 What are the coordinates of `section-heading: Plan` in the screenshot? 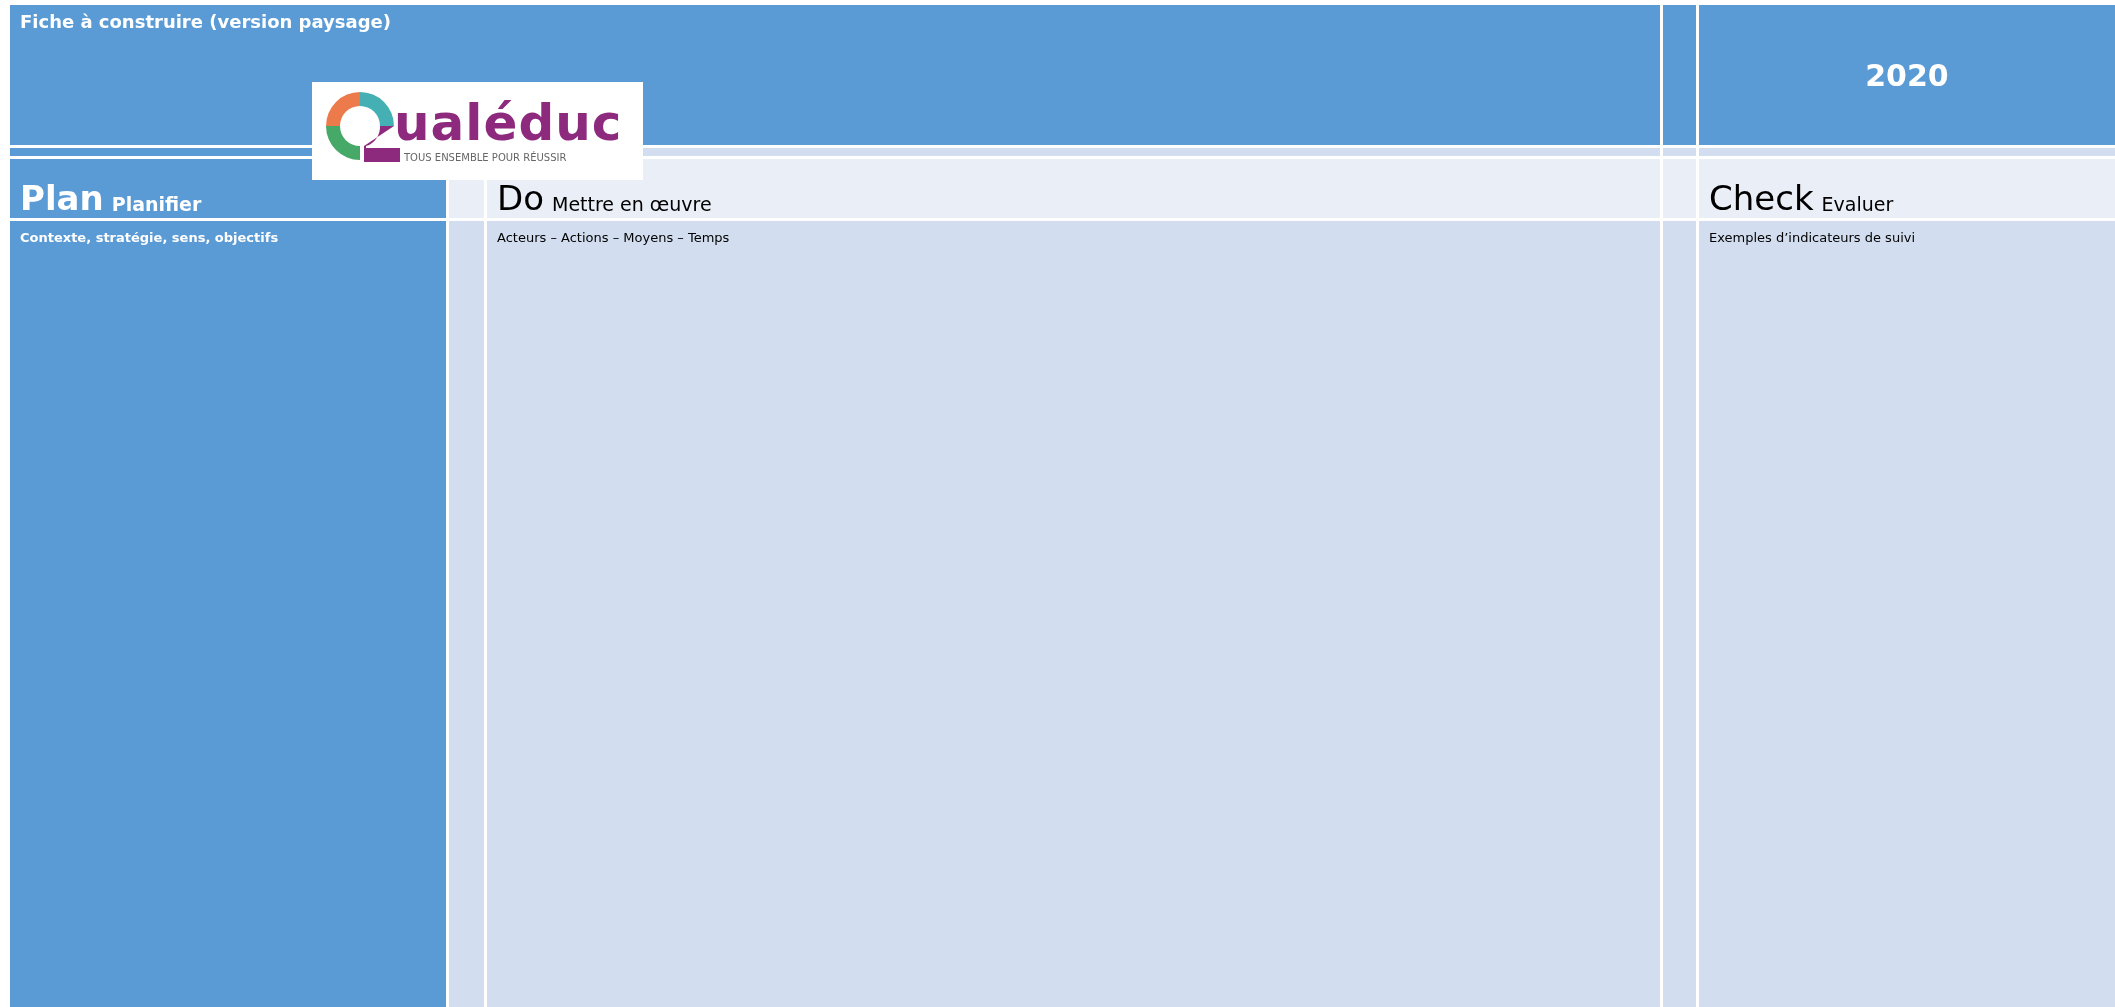 It's located at (62, 198).